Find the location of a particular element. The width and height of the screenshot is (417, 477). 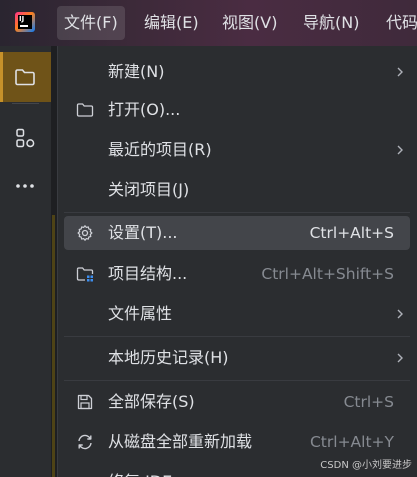

watermark: CSDN @小刘要进步 is located at coordinates (366, 465).